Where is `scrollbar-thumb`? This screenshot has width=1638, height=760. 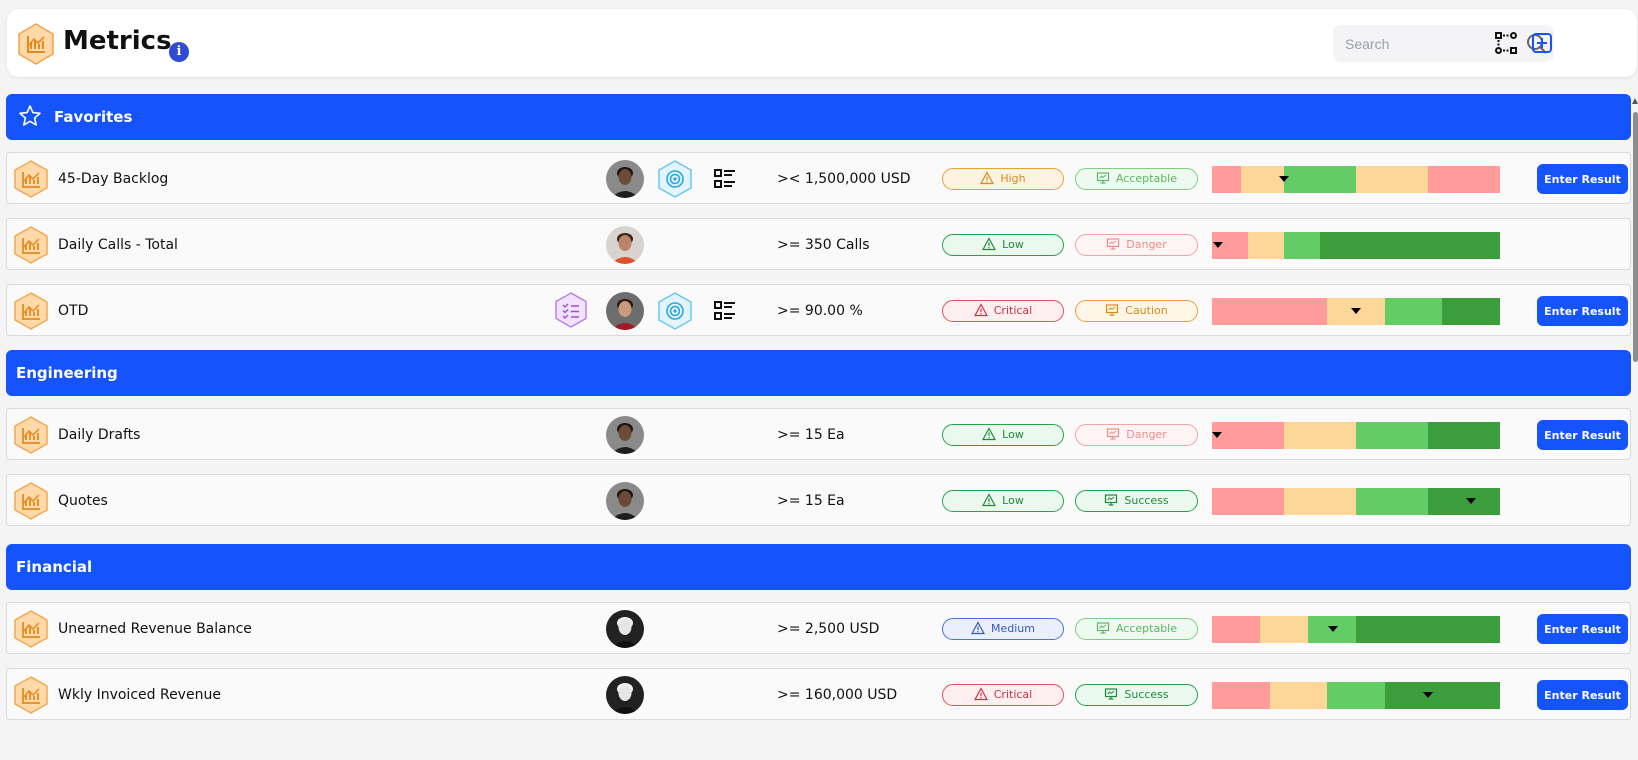 scrollbar-thumb is located at coordinates (1635, 237).